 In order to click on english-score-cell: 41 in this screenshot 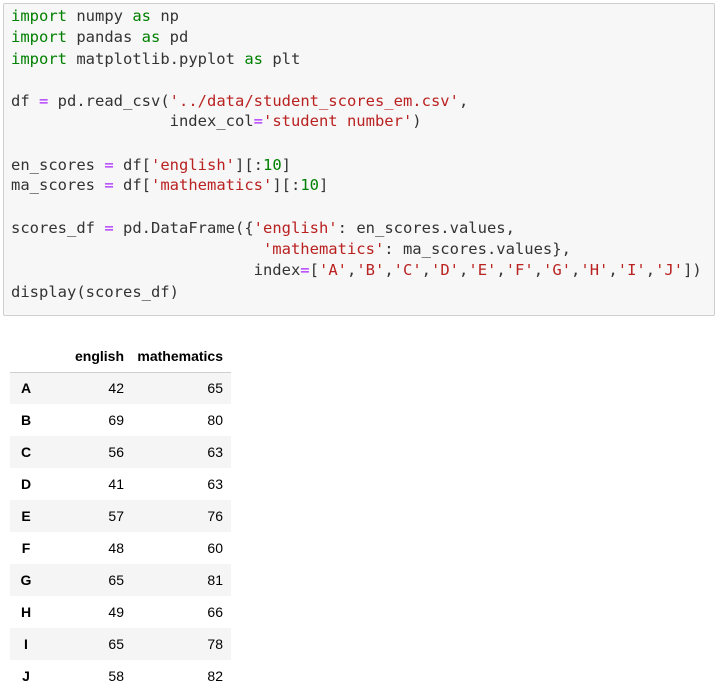, I will do `click(116, 484)`.